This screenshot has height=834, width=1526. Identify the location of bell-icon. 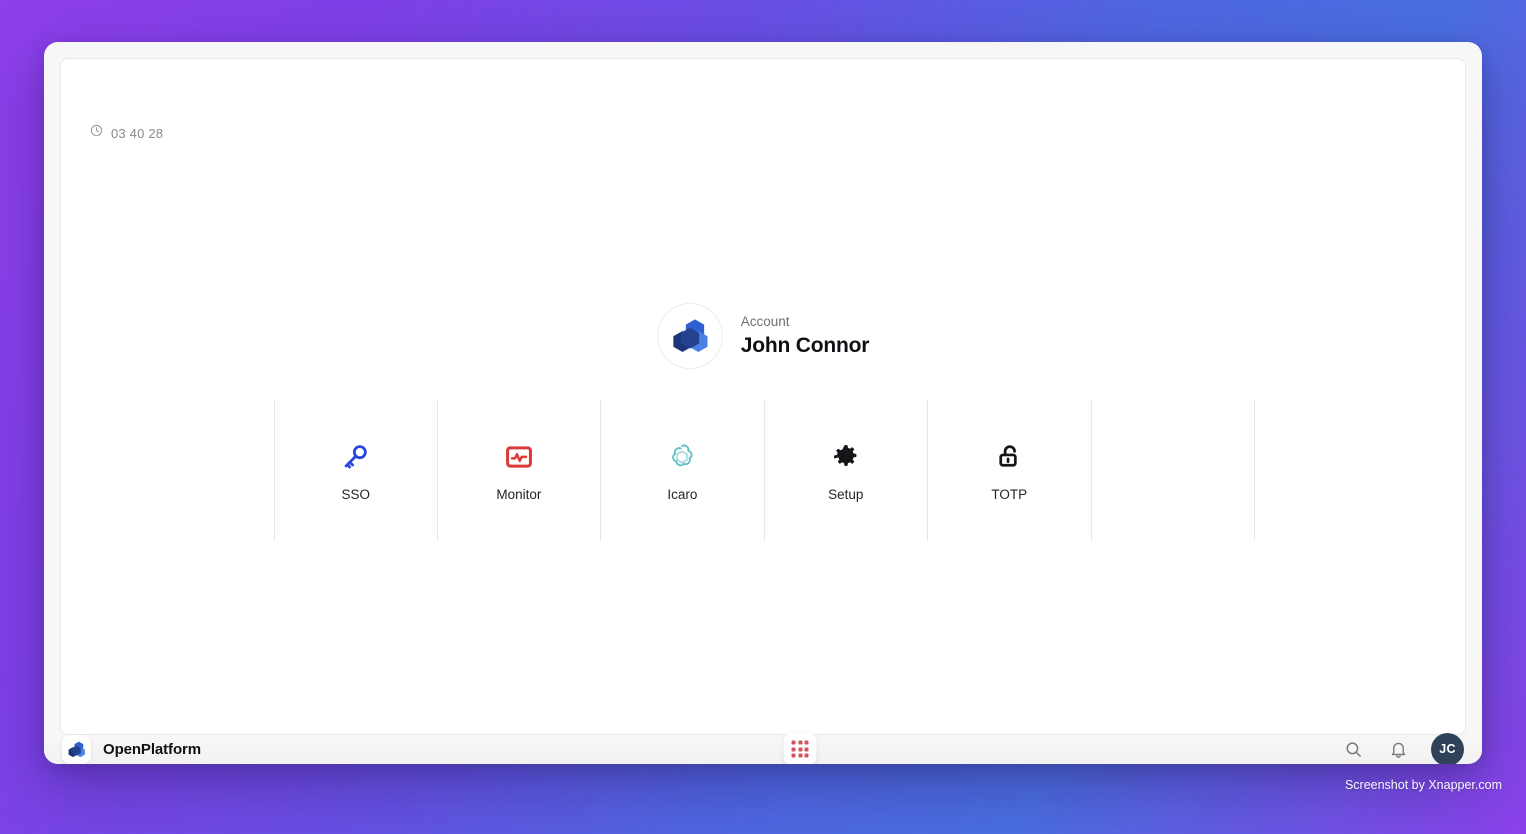
(1398, 749).